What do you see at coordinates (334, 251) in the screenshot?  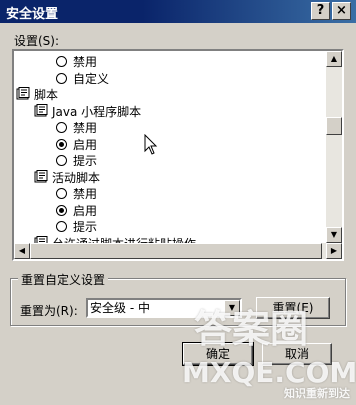 I see `scroll-right-icon: ▶` at bounding box center [334, 251].